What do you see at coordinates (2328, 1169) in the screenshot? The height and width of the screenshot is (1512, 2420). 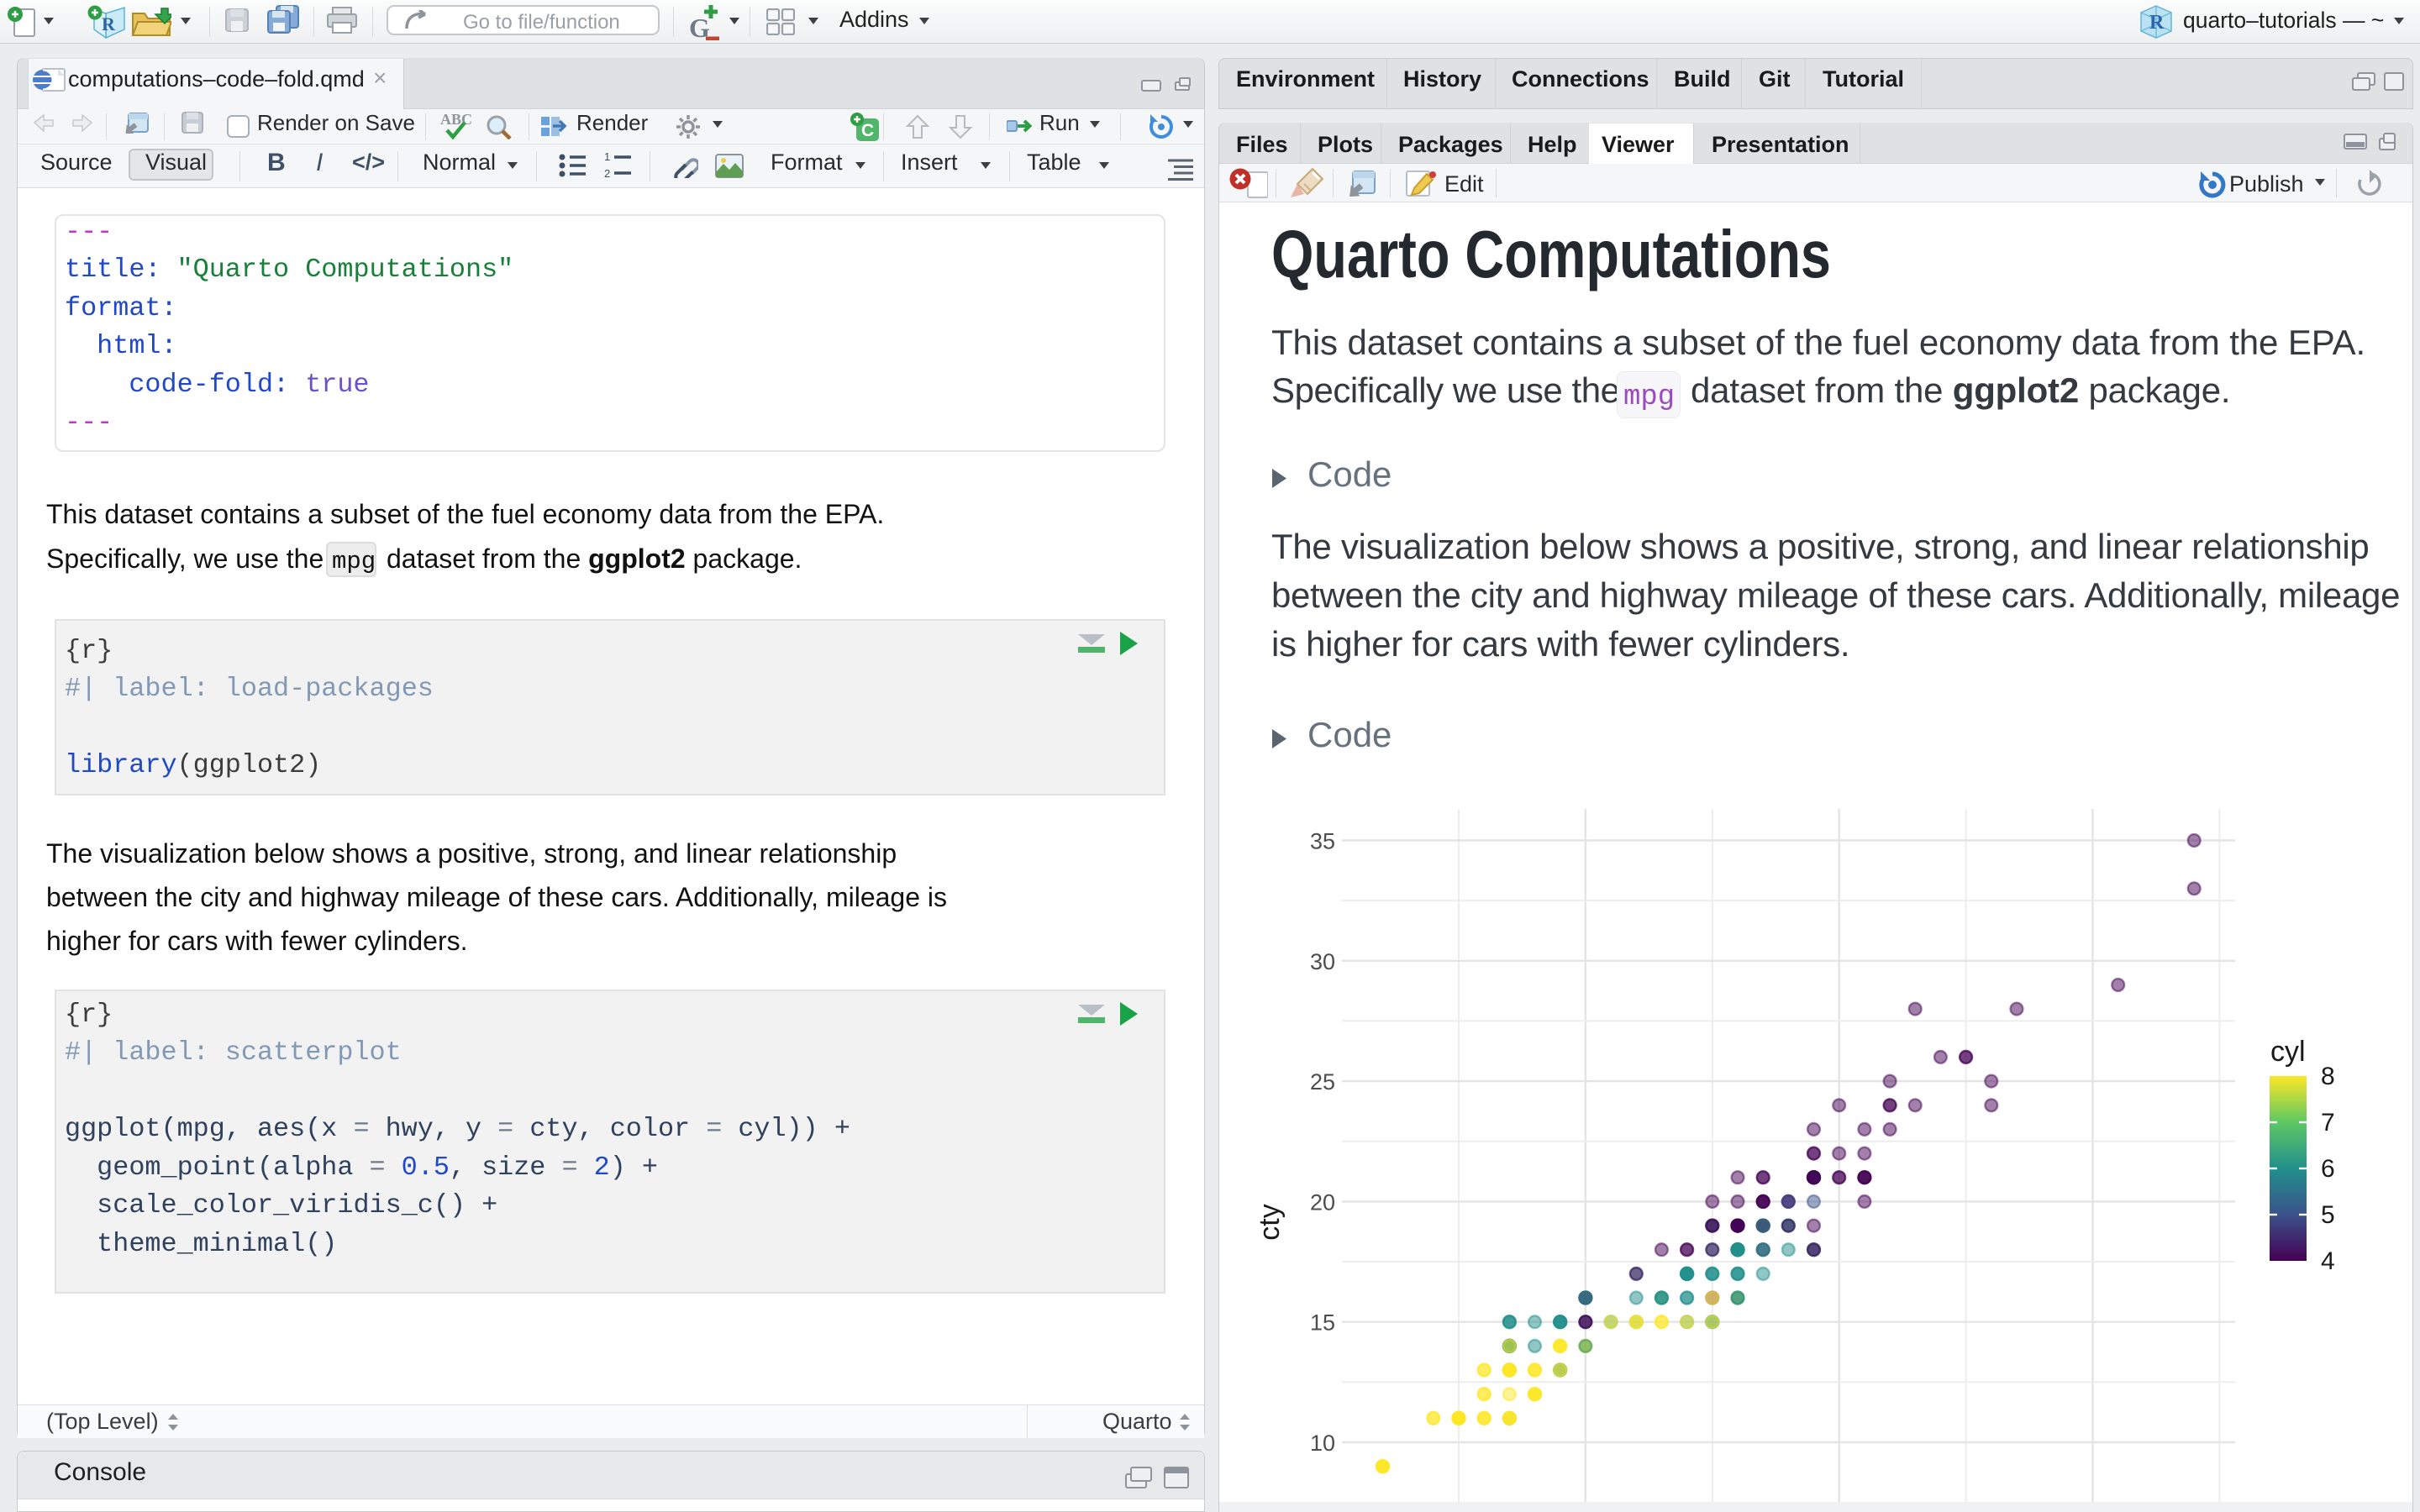 I see `svg-text: 6` at bounding box center [2328, 1169].